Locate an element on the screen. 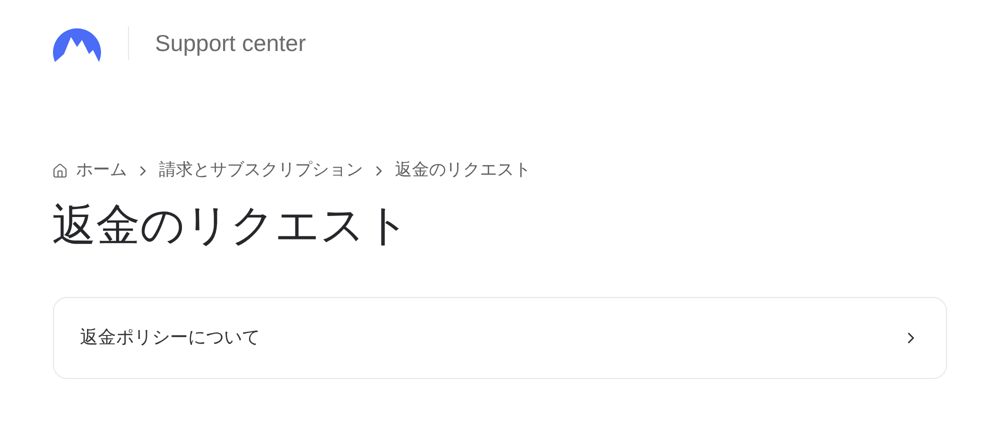 The image size is (1000, 442). breadcrumb-link: ホーム is located at coordinates (101, 171).